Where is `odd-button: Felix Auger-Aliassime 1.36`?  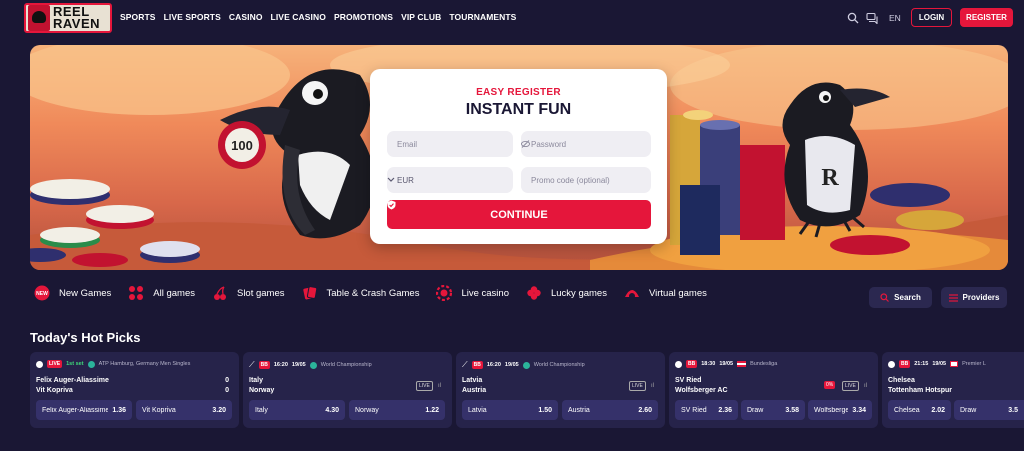 odd-button: Felix Auger-Aliassime 1.36 is located at coordinates (84, 410).